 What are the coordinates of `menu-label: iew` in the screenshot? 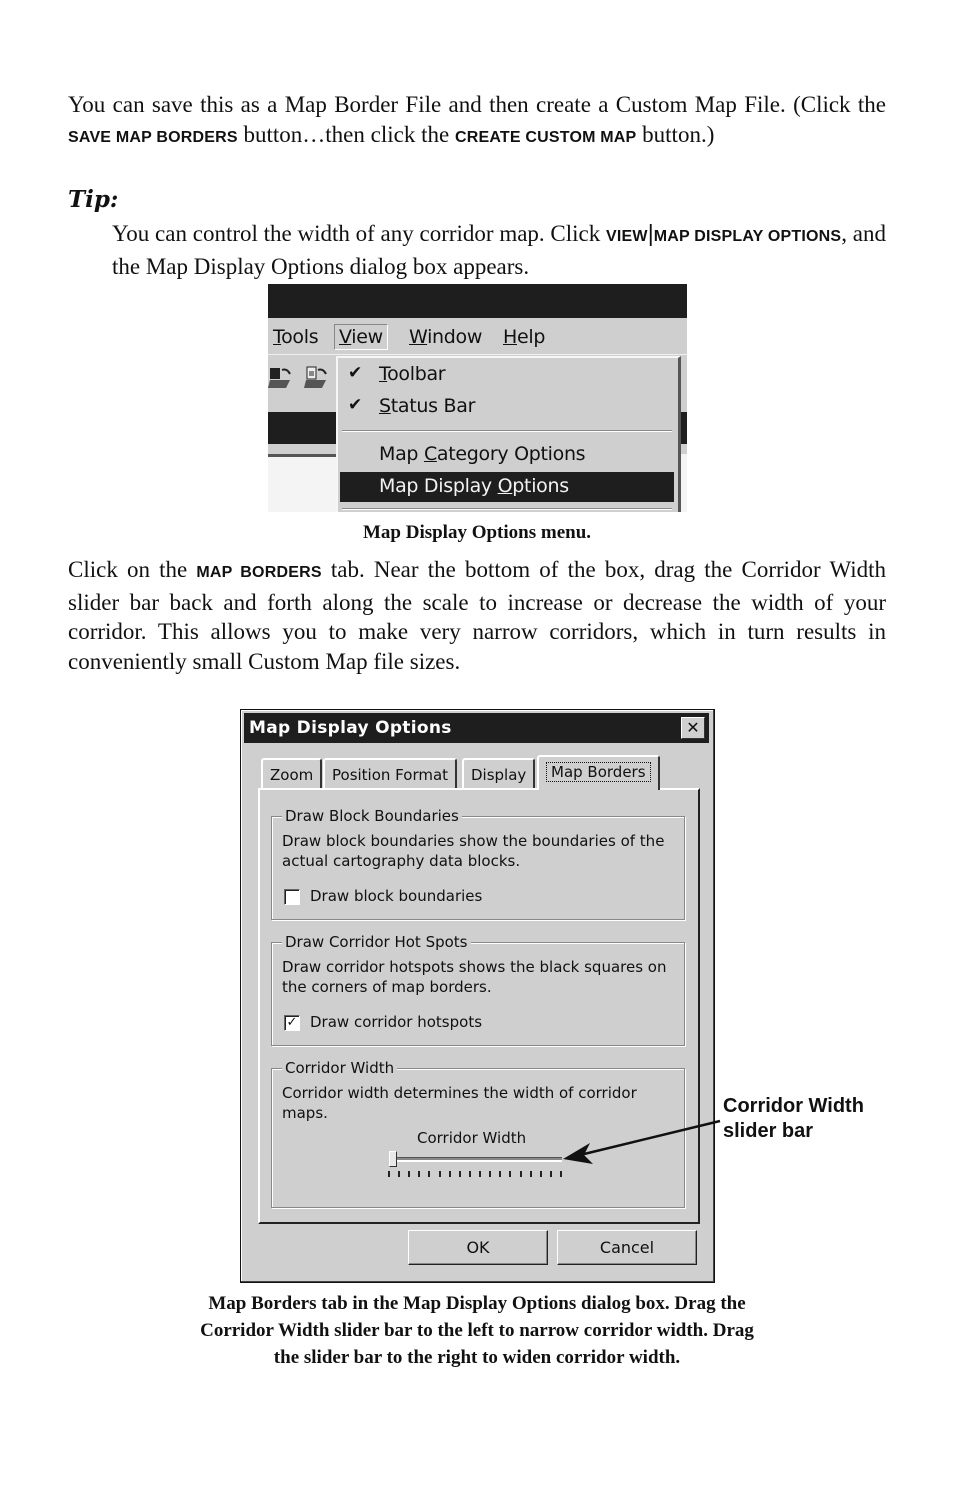 It's located at (367, 337).